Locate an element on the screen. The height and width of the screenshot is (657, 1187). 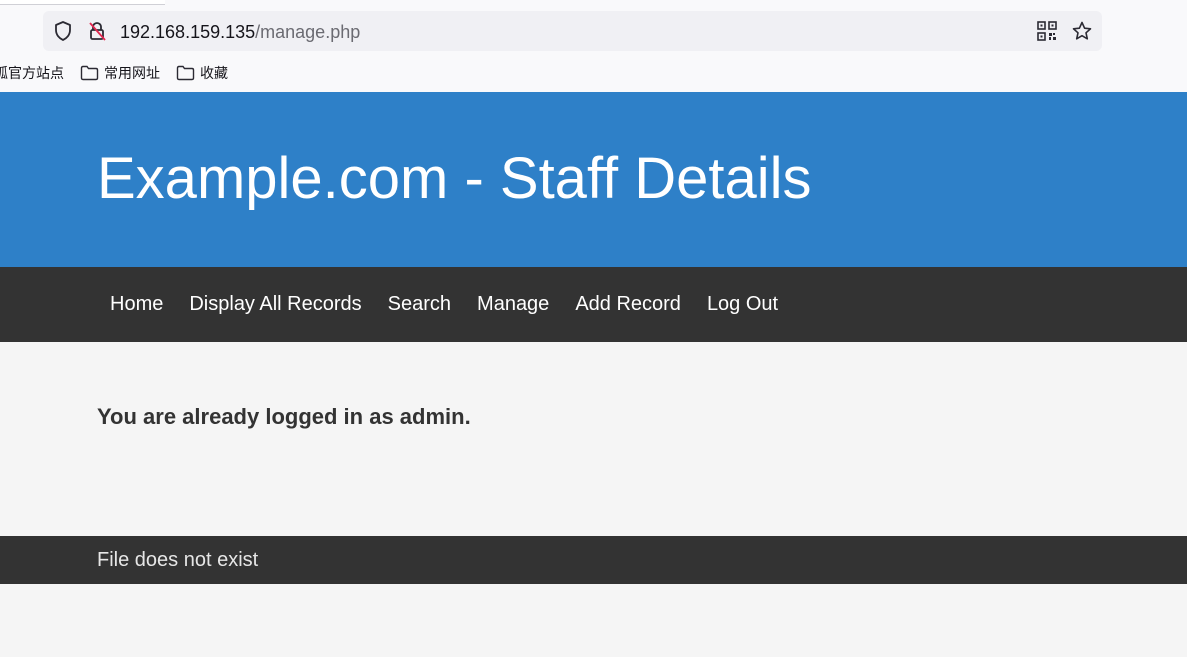
qr-code-icon is located at coordinates (1047, 31).